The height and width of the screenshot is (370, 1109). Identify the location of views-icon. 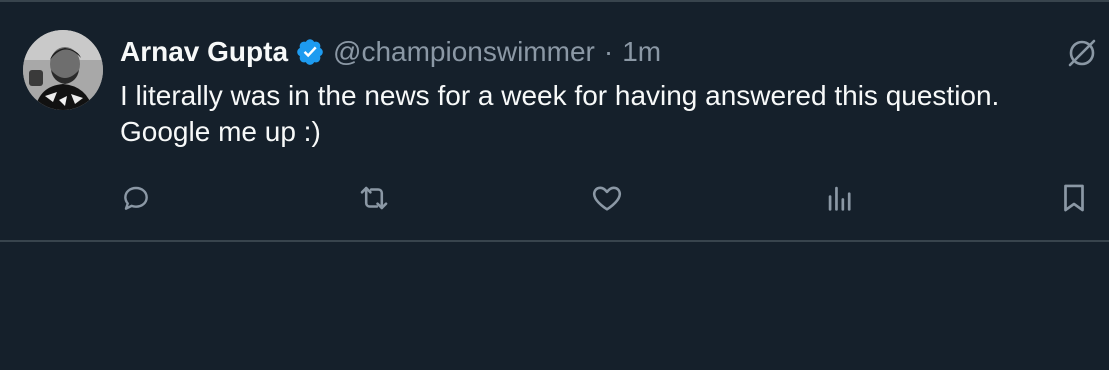
(840, 198).